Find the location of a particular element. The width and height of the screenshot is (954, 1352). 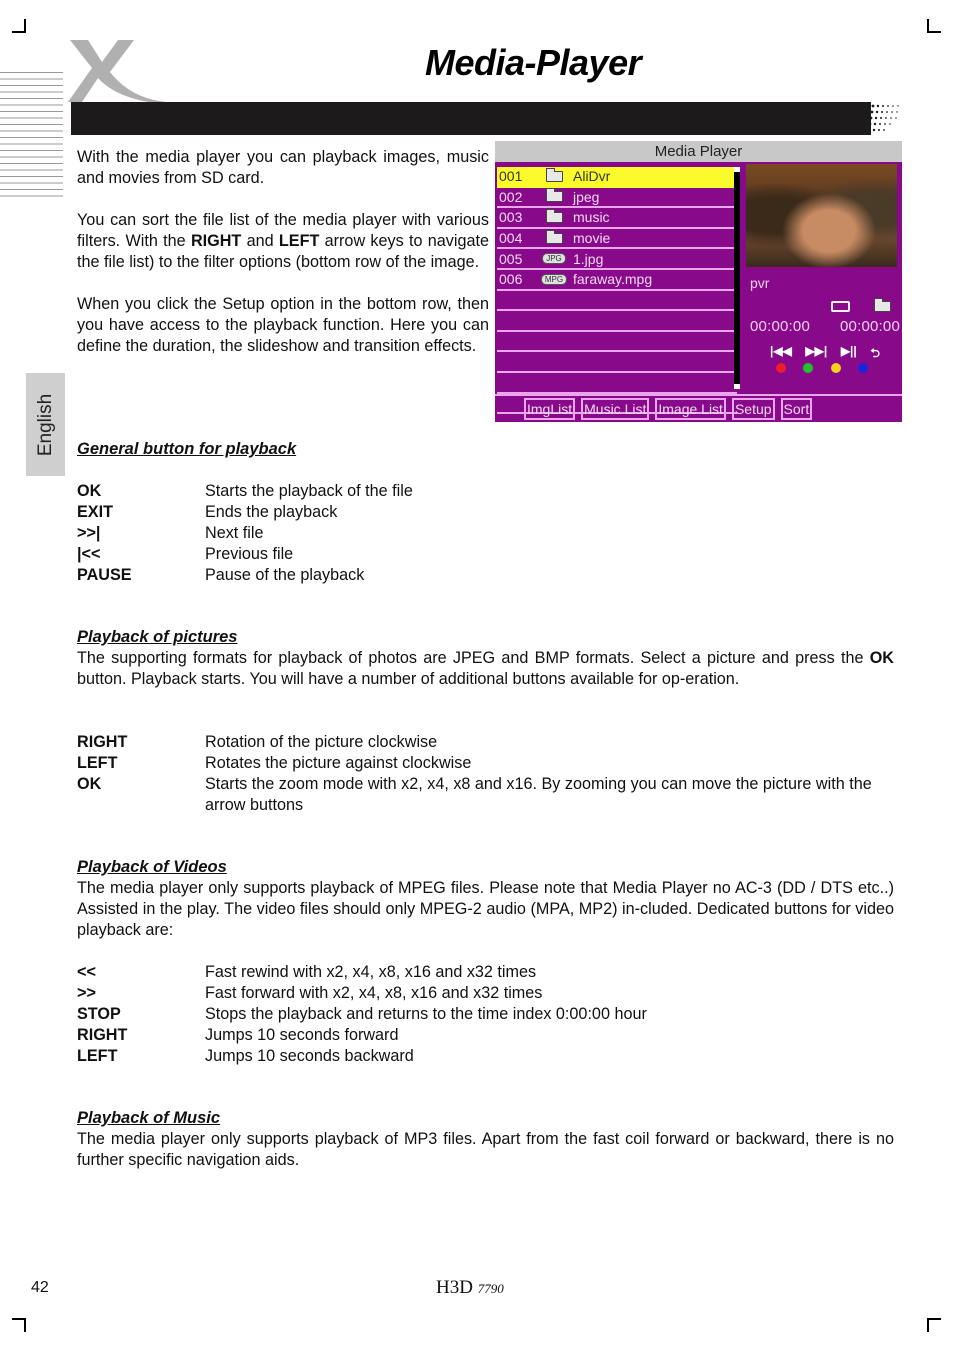

file-list-item: 004 movie is located at coordinates (617, 239).